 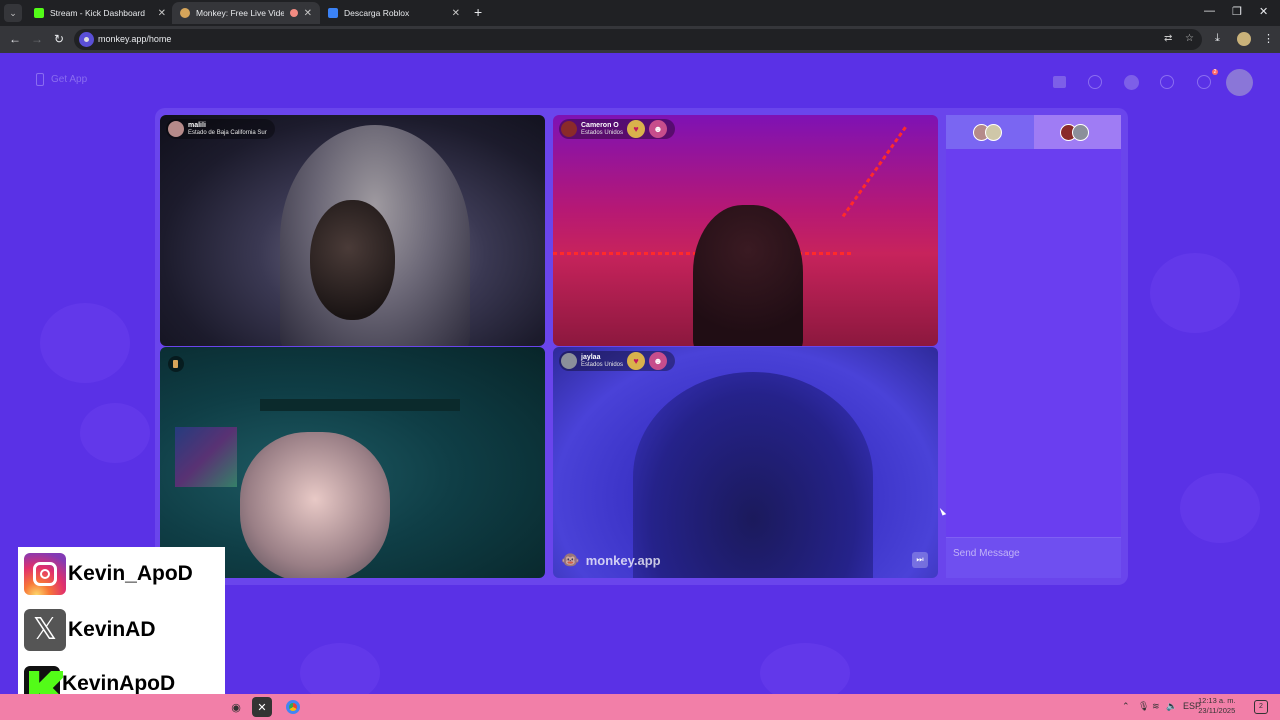 What do you see at coordinates (623, 560) in the screenshot?
I see `watermark-text: monkey.app` at bounding box center [623, 560].